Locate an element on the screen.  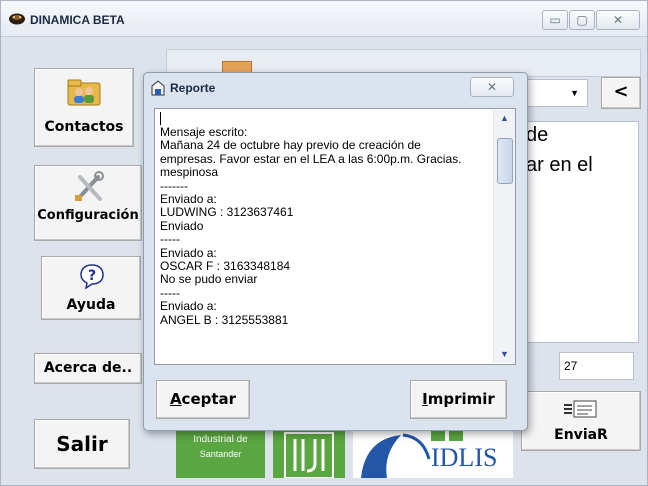
report-line: OSCAR F : 3163348184 is located at coordinates (225, 266).